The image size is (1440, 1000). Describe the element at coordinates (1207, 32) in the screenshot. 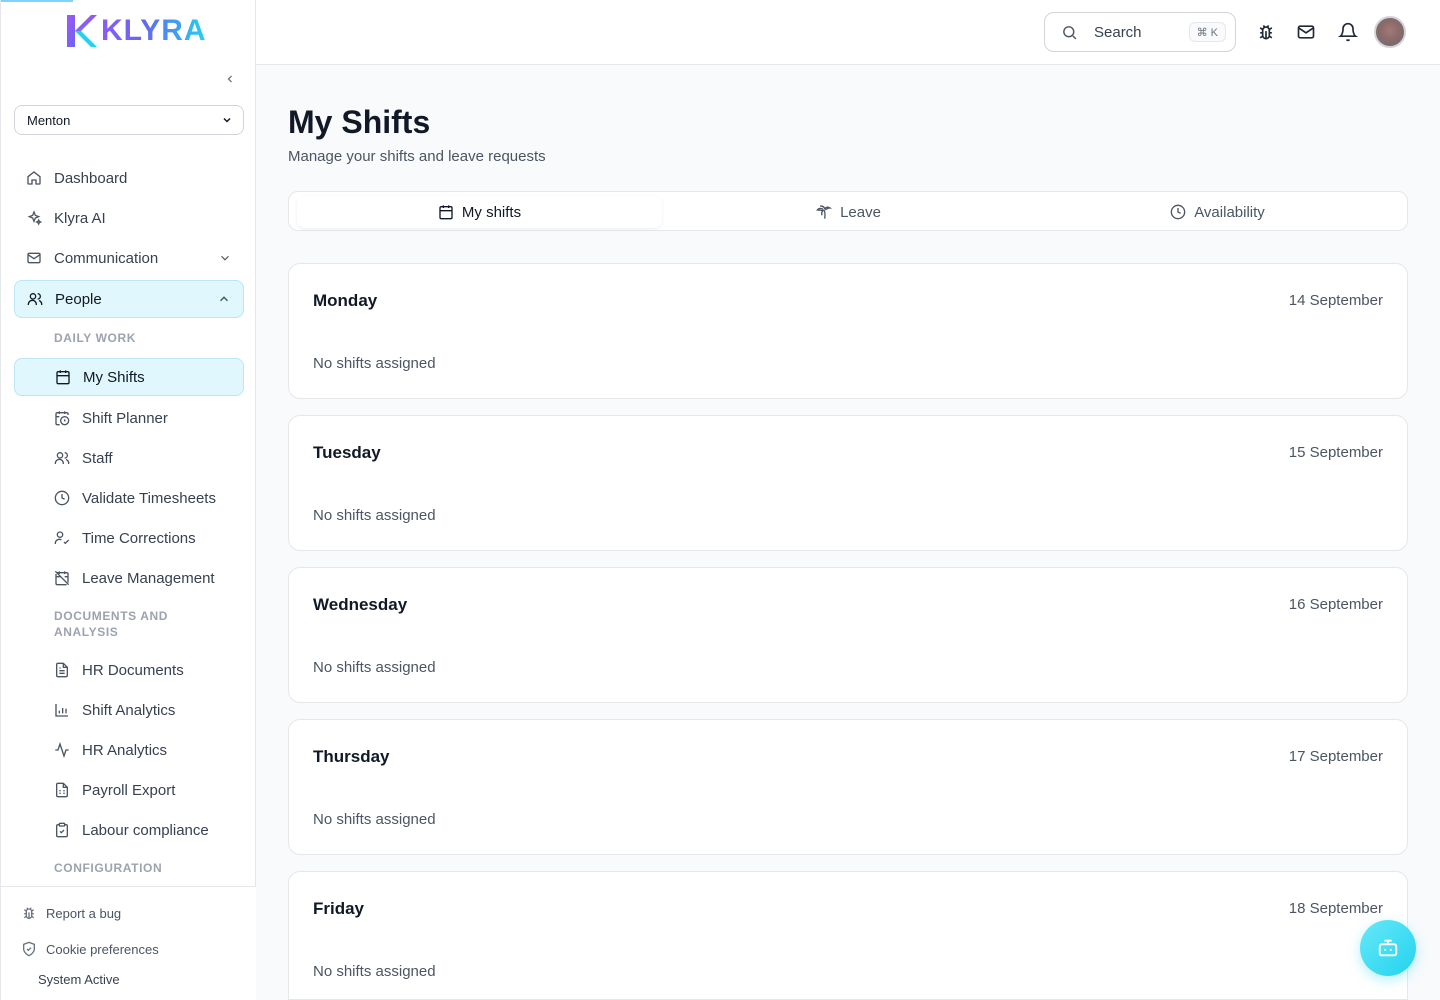

I see `search-shortcut: ⌘ K` at that location.